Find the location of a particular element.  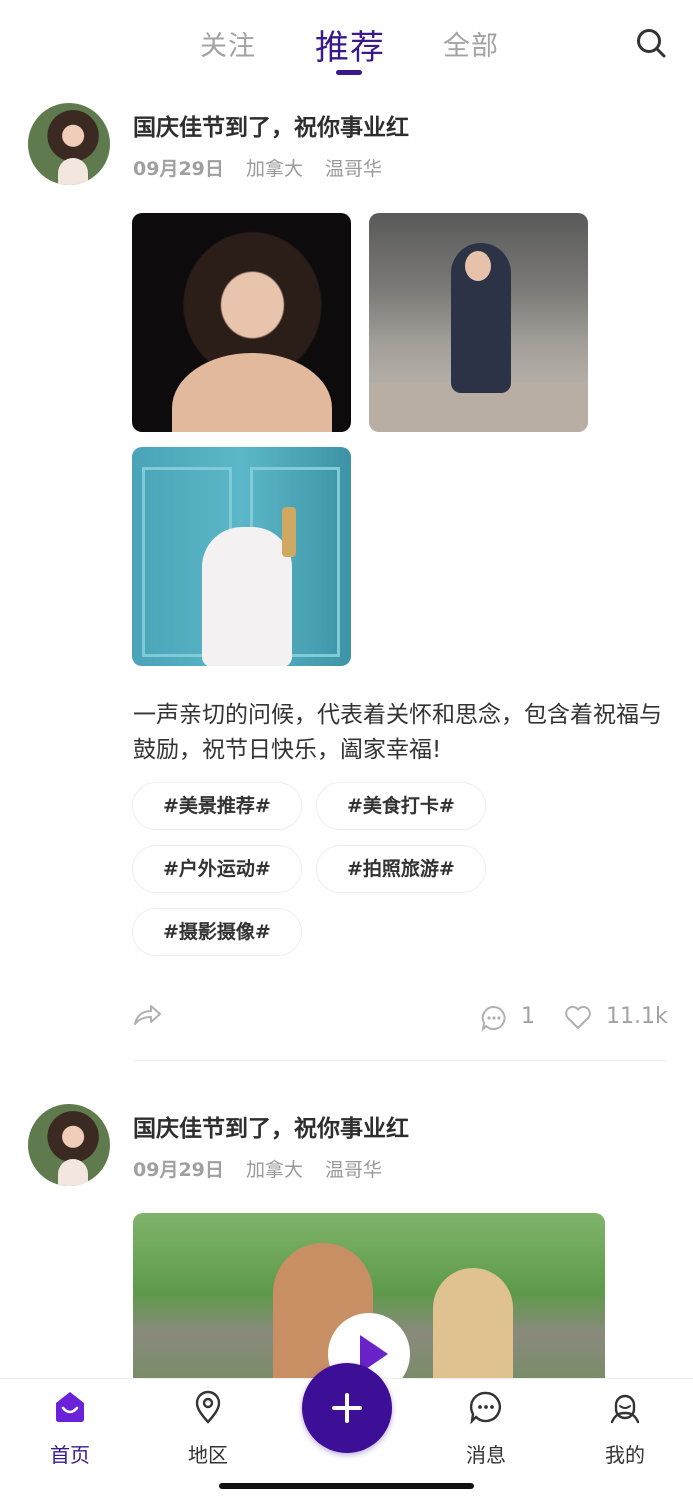

nav-mine: 我的 is located at coordinates (625, 1428).